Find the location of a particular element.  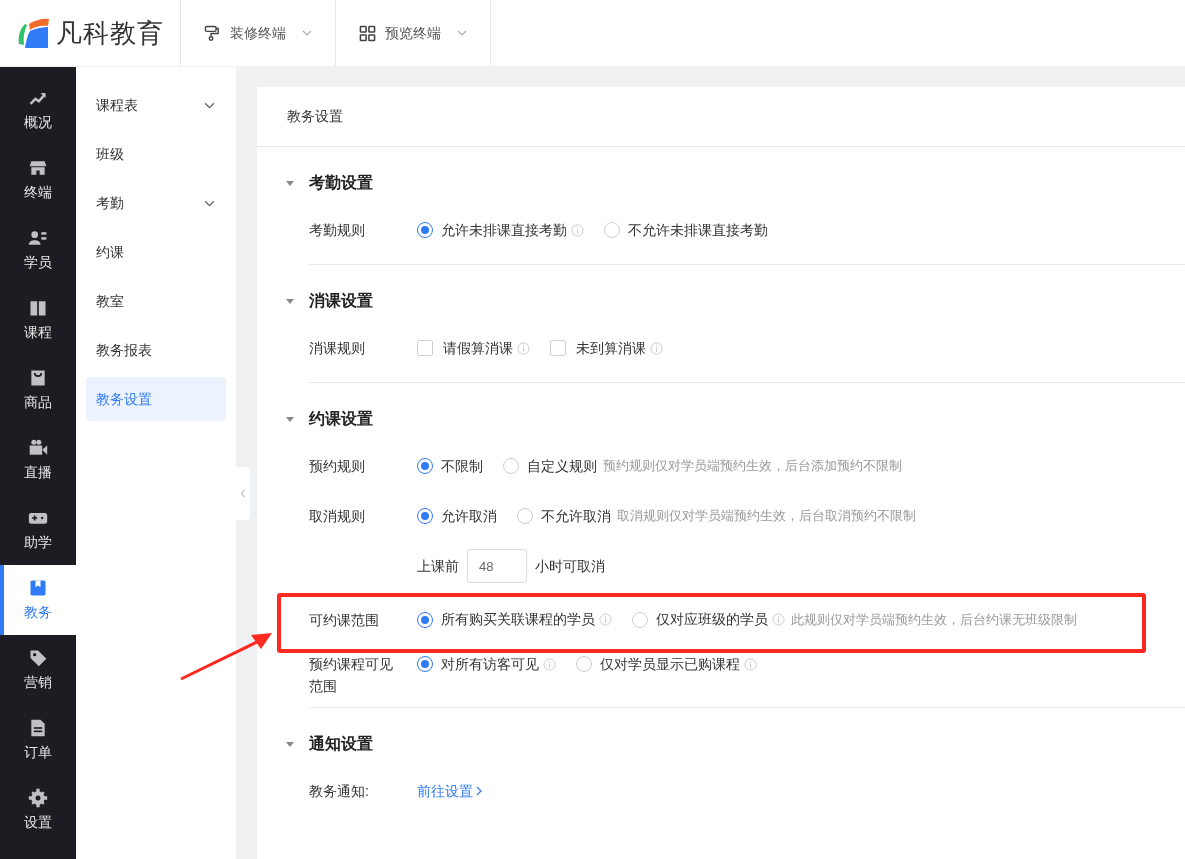

section-title: 消课设置 is located at coordinates (341, 301).